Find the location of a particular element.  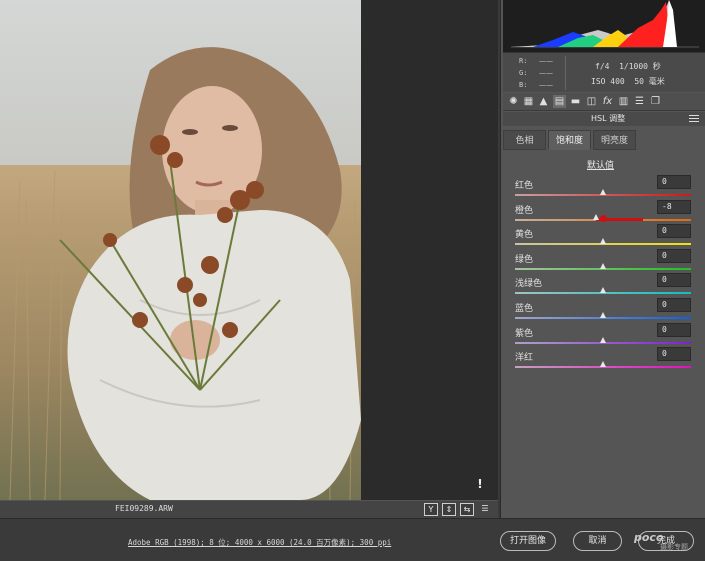

r-value: —— is located at coordinates (546, 61).